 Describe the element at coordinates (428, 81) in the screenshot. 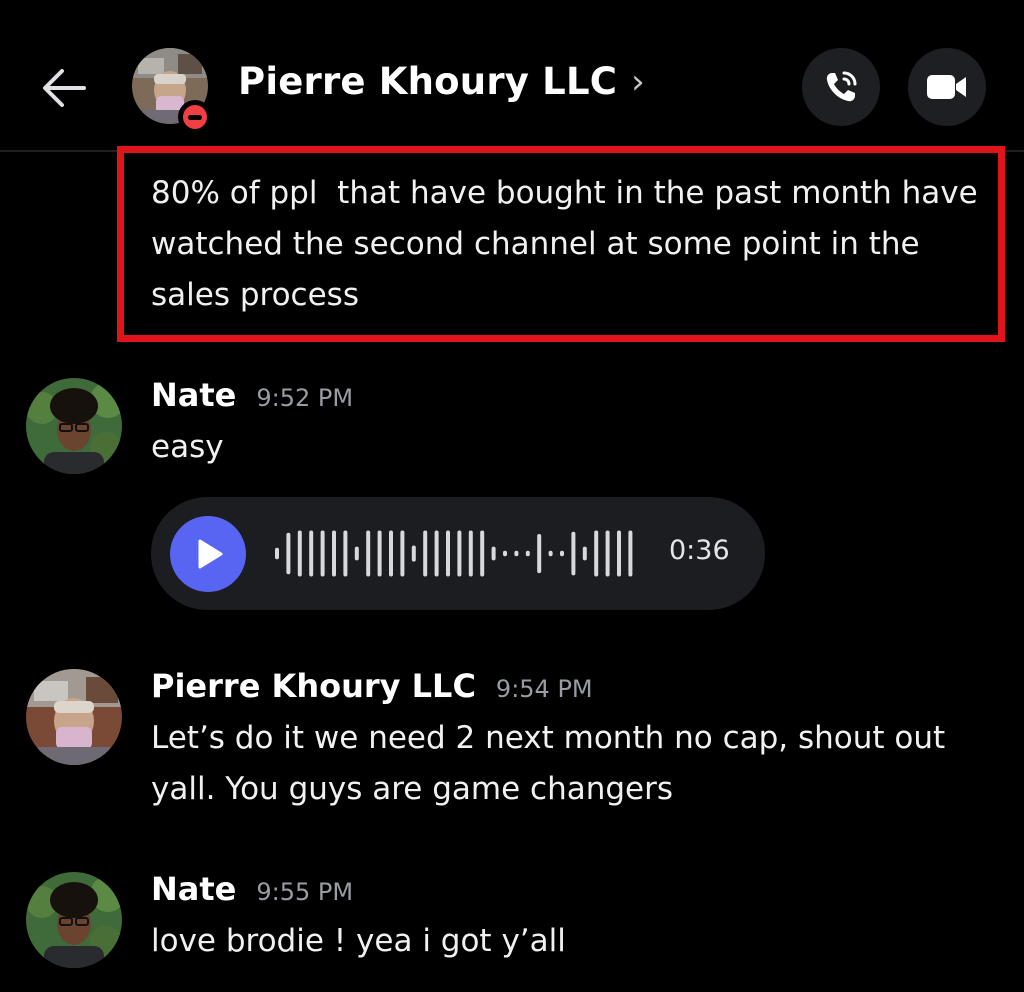

I see `channel-title-text: Pierre Khoury LLC` at that location.